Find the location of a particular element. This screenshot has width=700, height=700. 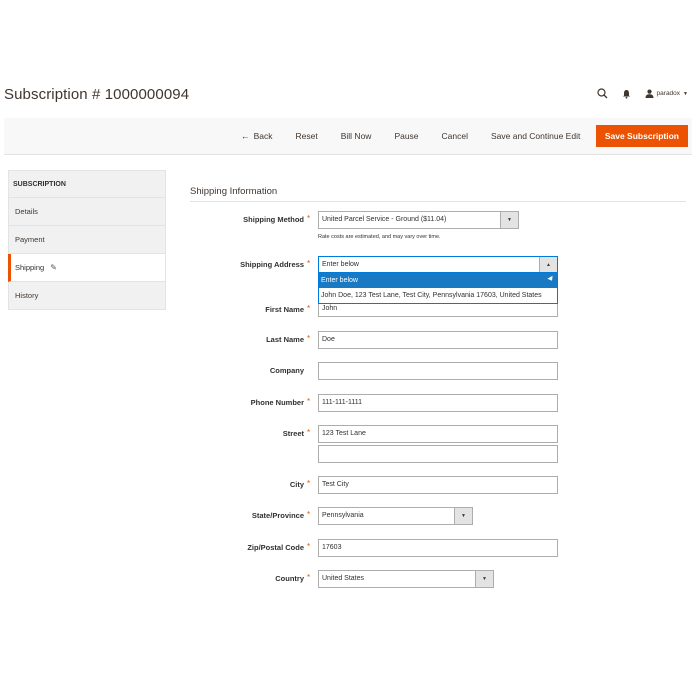

section-title: Shipping Information is located at coordinates (234, 191).